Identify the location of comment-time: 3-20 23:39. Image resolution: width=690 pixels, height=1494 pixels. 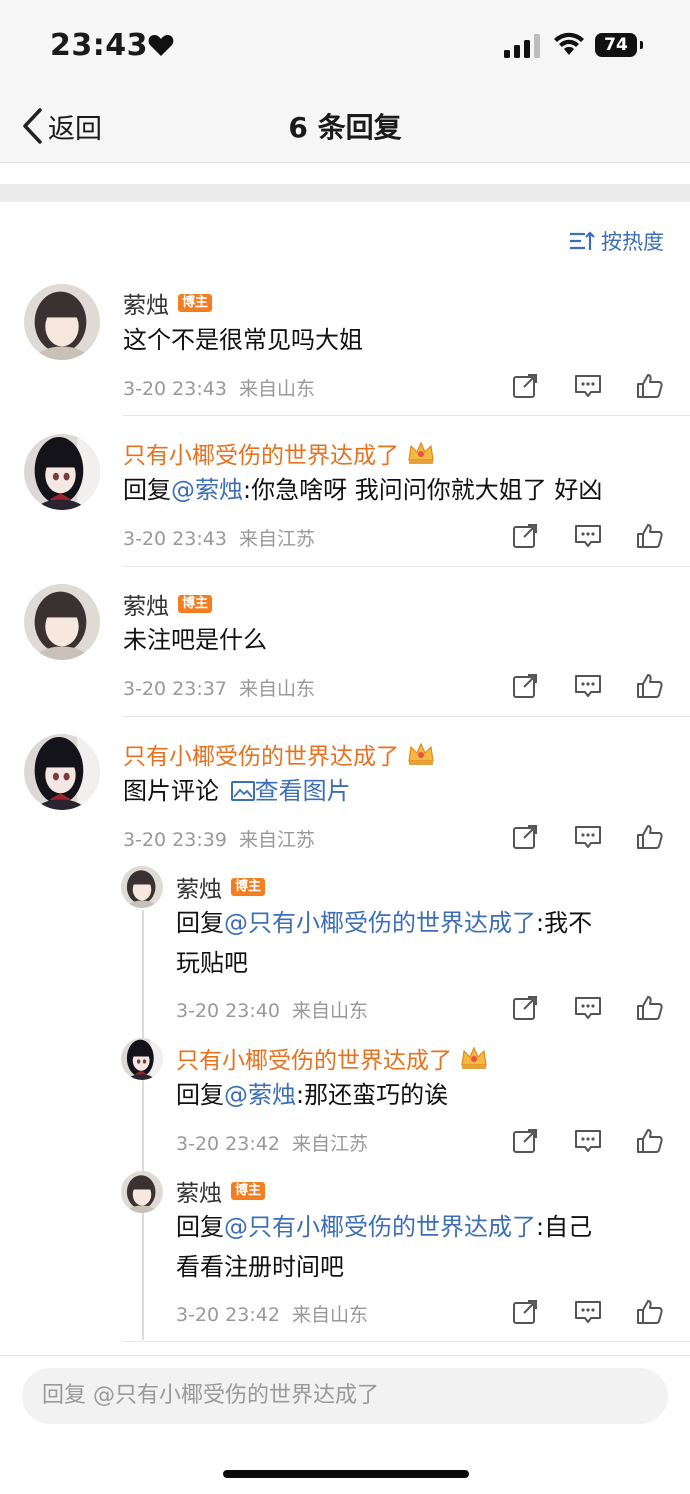
(175, 840).